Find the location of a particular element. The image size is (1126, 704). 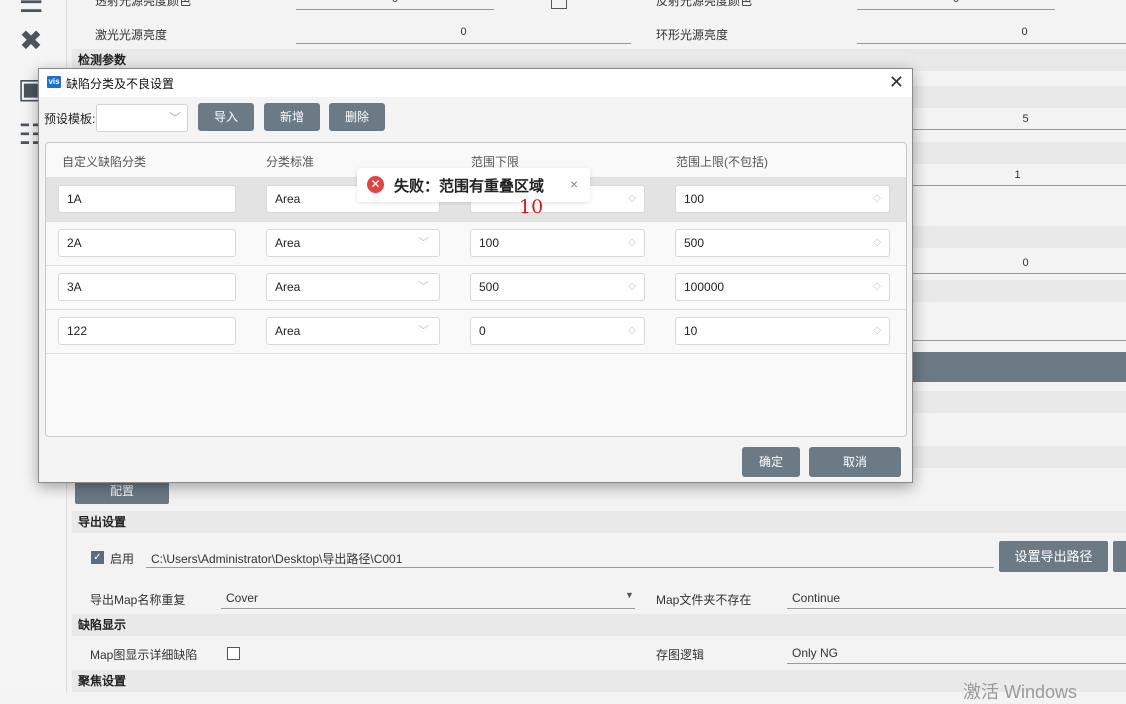

toast-message: 失败：范围有重叠区域 is located at coordinates (469, 186).